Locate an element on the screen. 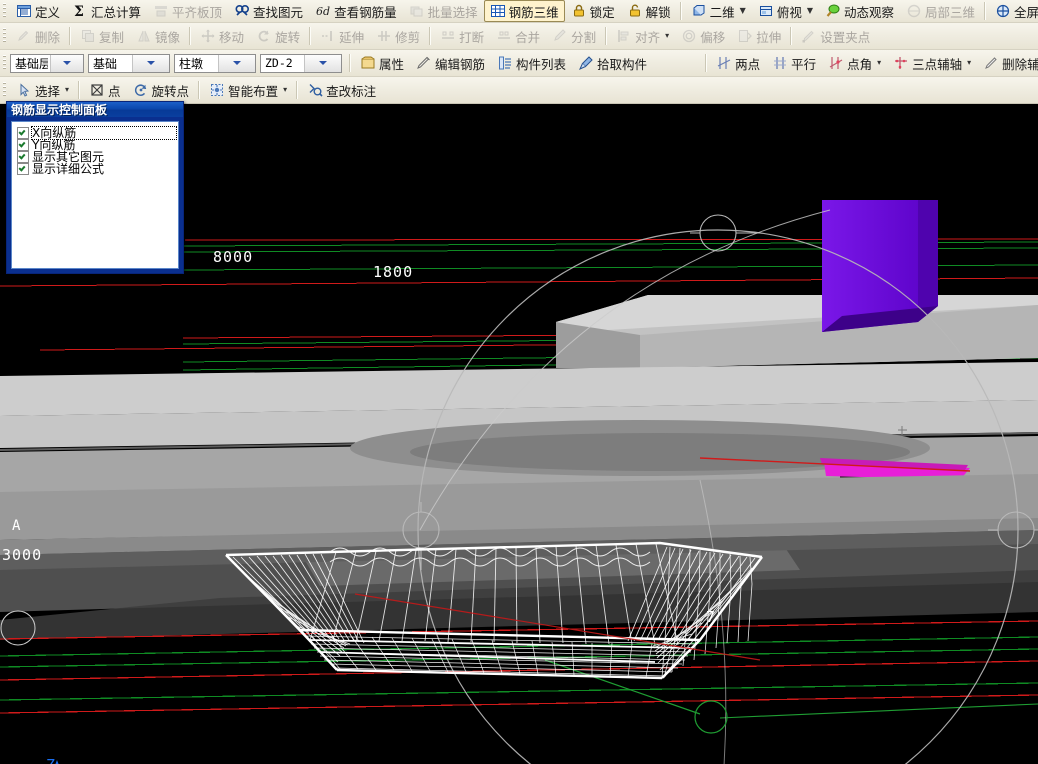 This screenshot has width=1038, height=764. pick-component-icon is located at coordinates (586, 63).